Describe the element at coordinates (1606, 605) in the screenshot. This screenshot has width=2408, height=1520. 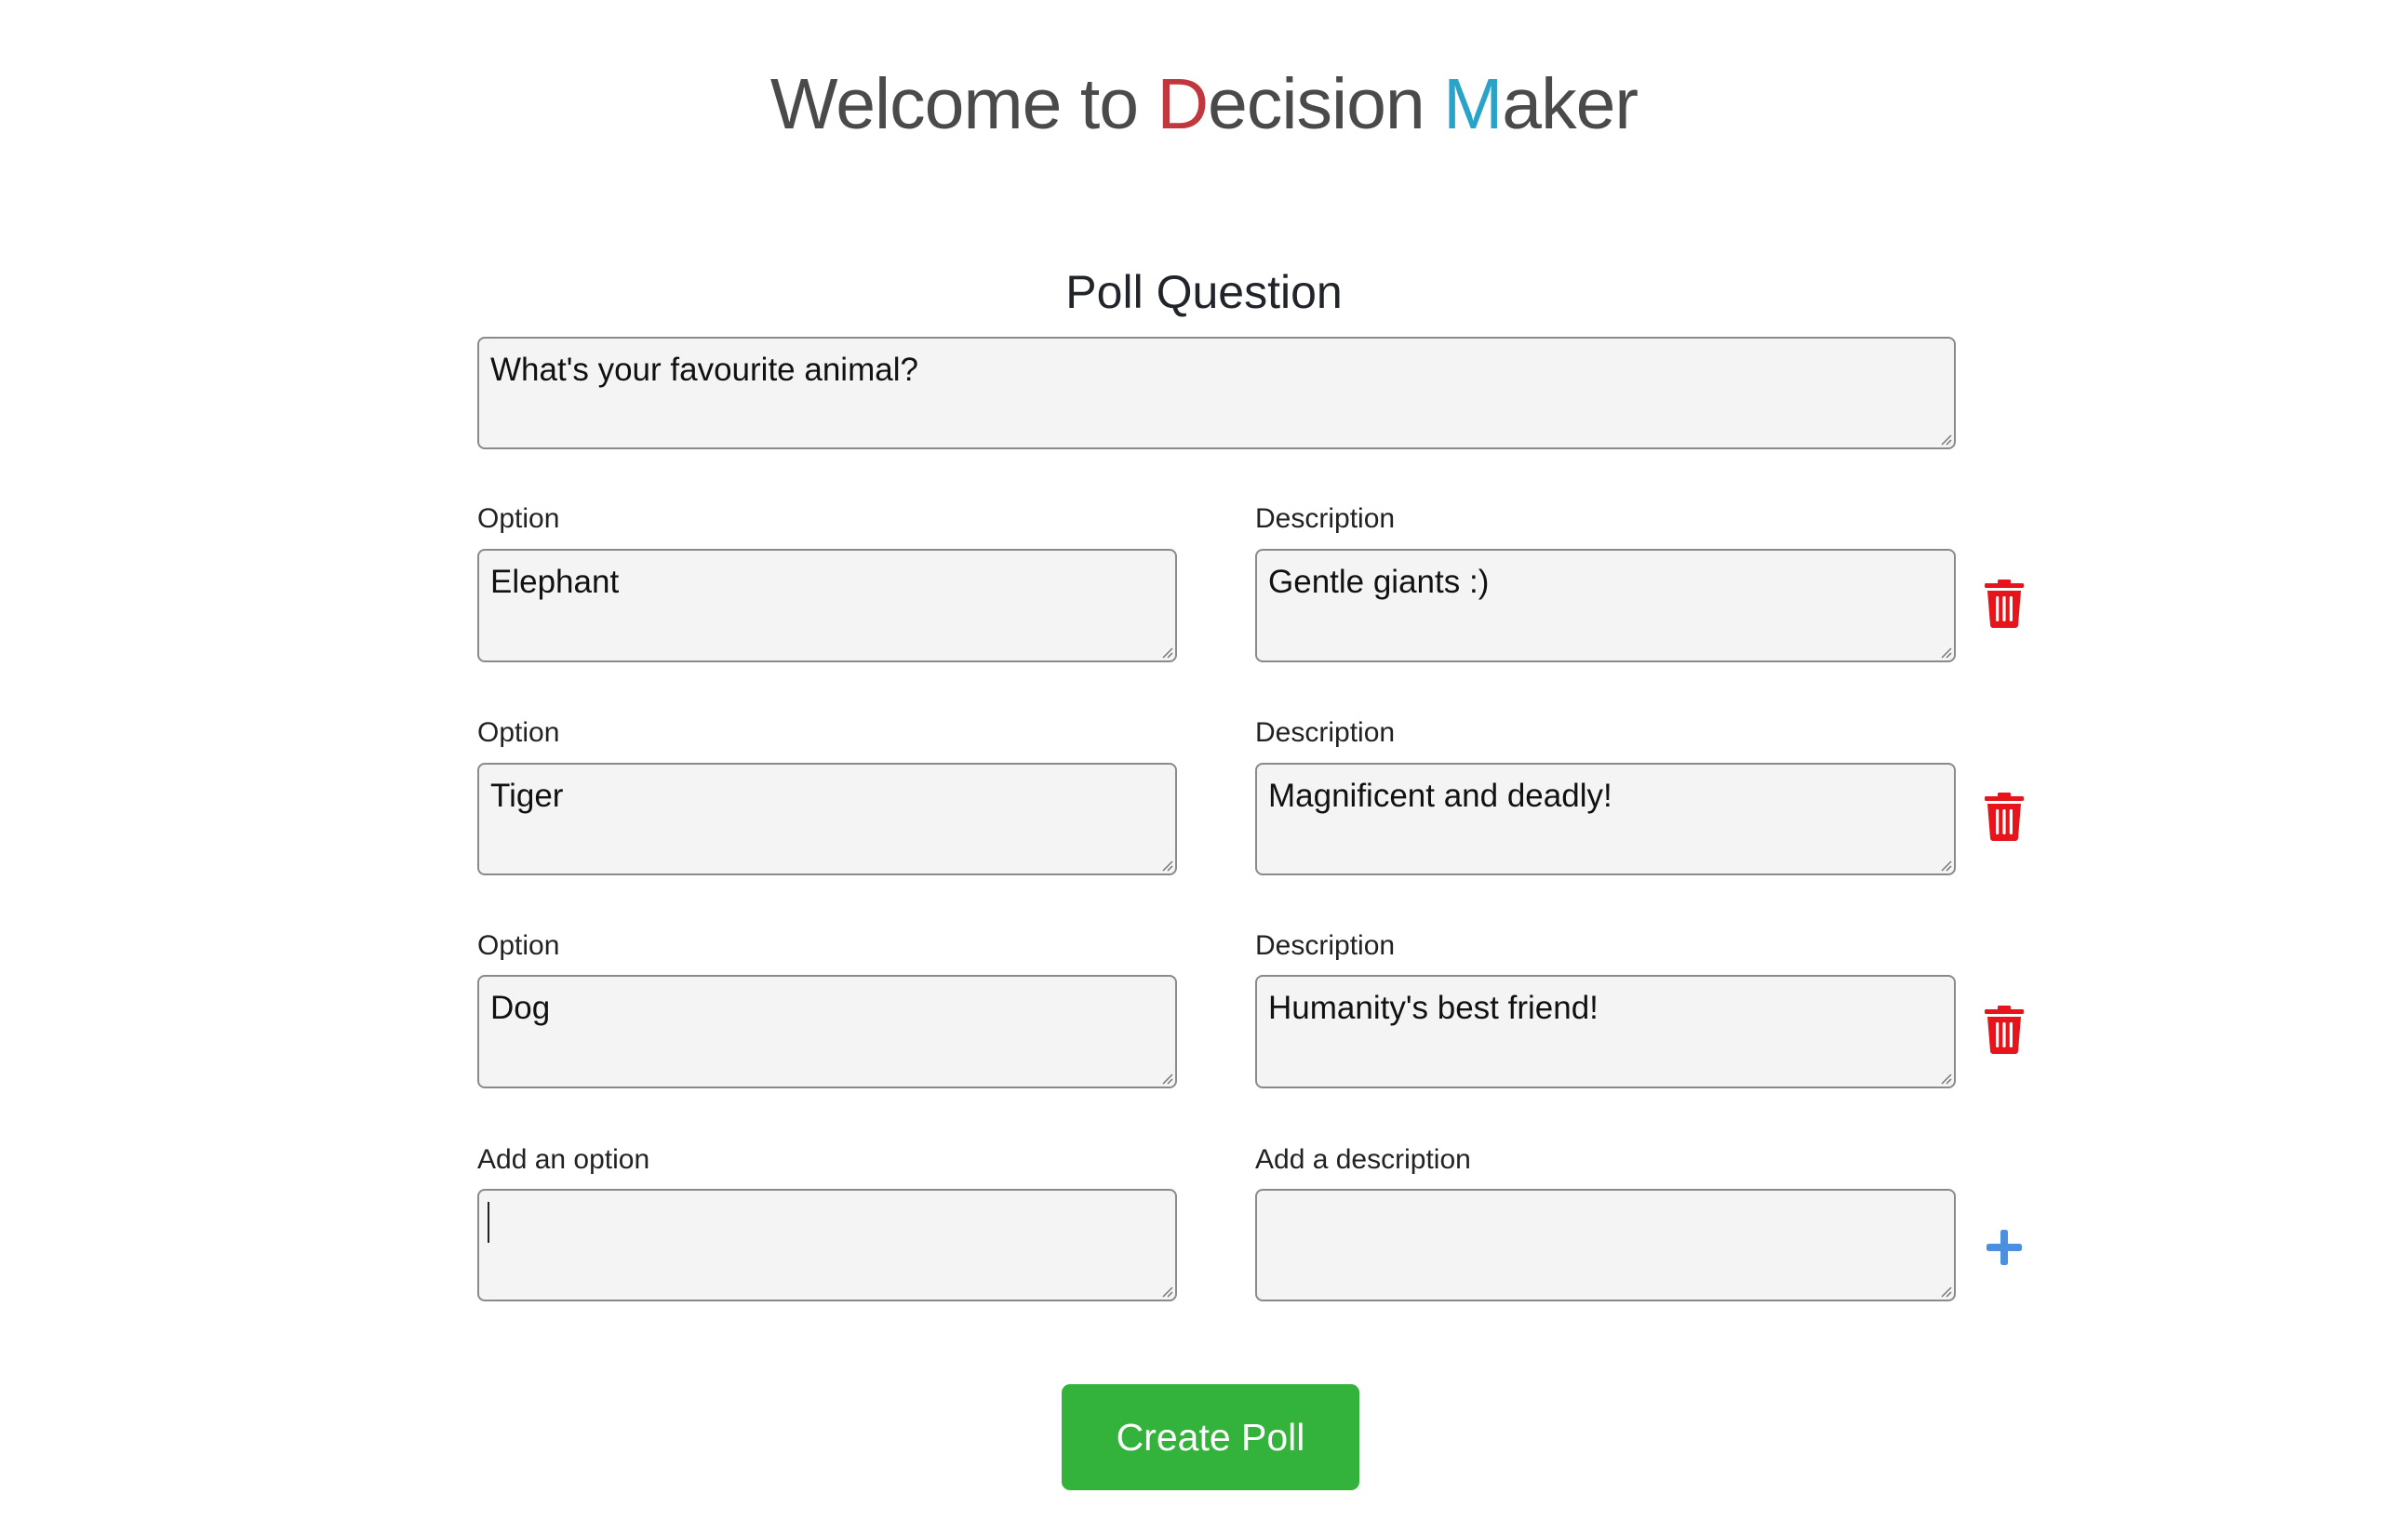
I see `description-input: Gentle giants :)` at that location.